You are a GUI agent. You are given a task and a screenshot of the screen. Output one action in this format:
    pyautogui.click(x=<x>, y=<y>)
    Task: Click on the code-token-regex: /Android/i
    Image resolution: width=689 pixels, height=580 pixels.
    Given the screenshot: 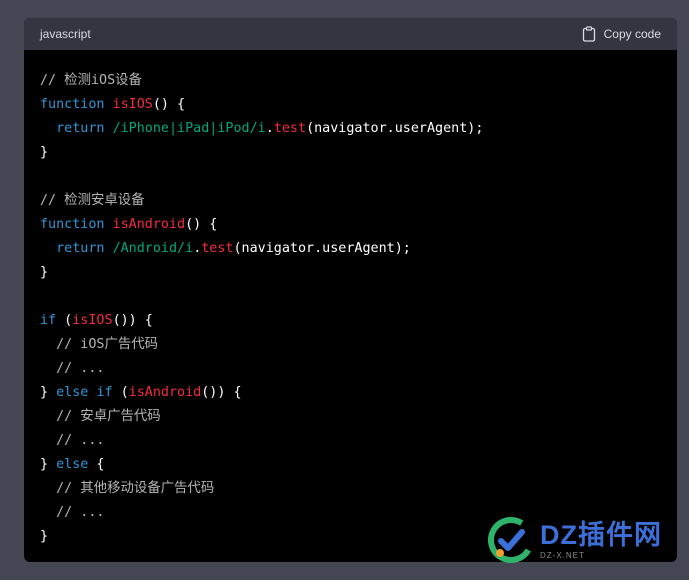 What is the action you would take?
    pyautogui.click(x=153, y=248)
    